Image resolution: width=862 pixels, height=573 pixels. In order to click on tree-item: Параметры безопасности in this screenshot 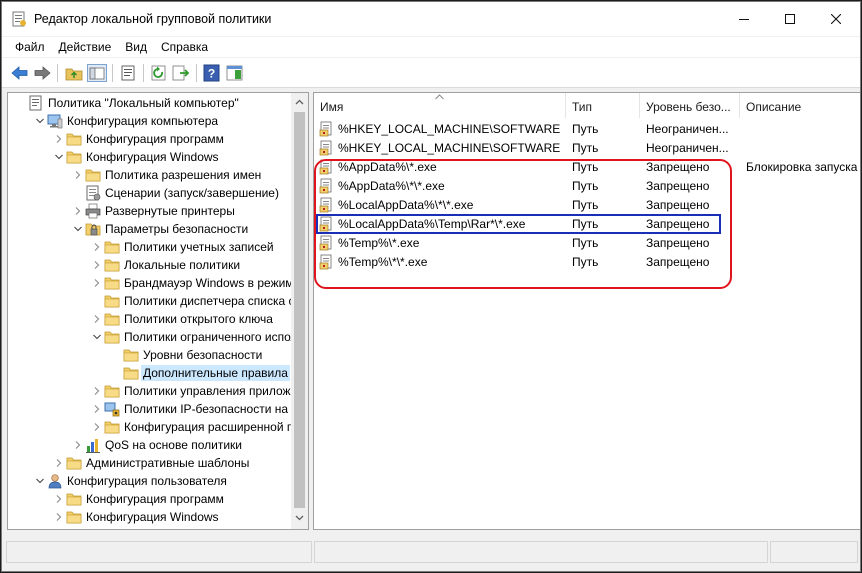, I will do `click(150, 229)`.